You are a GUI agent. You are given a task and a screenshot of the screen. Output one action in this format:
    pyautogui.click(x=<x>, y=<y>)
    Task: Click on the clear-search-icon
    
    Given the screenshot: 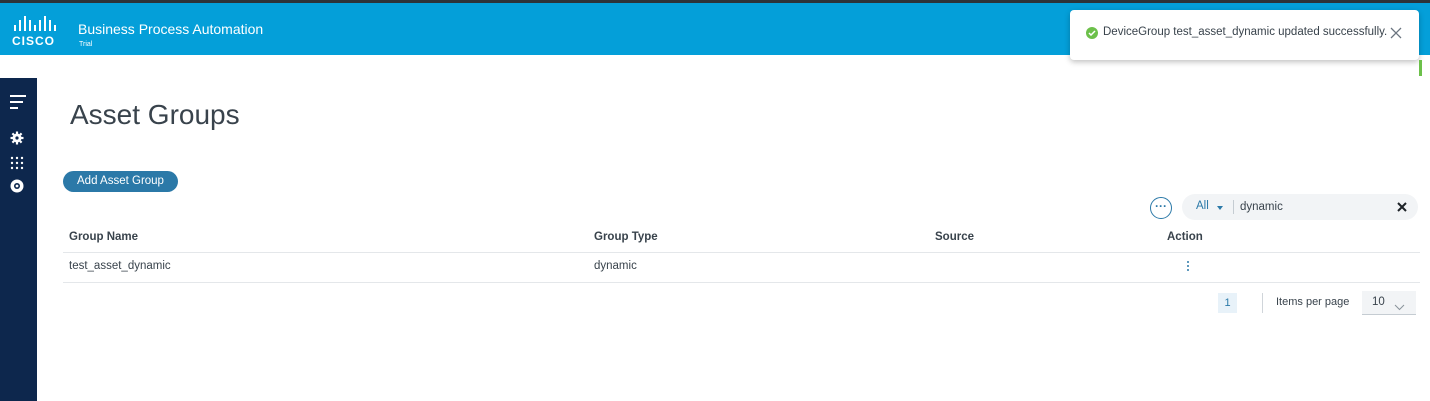 What is the action you would take?
    pyautogui.click(x=1402, y=207)
    